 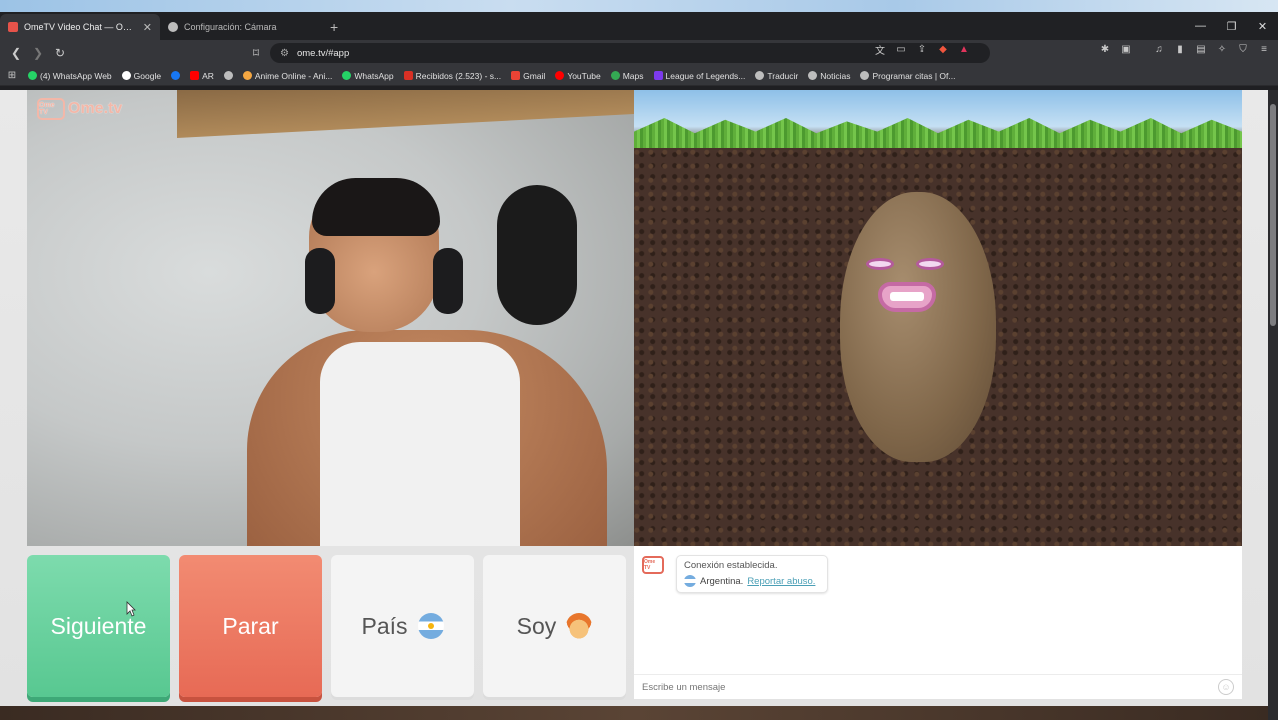 I want to click on tab-title: OmeTV Video Chat — Omeg, so click(x=80, y=27).